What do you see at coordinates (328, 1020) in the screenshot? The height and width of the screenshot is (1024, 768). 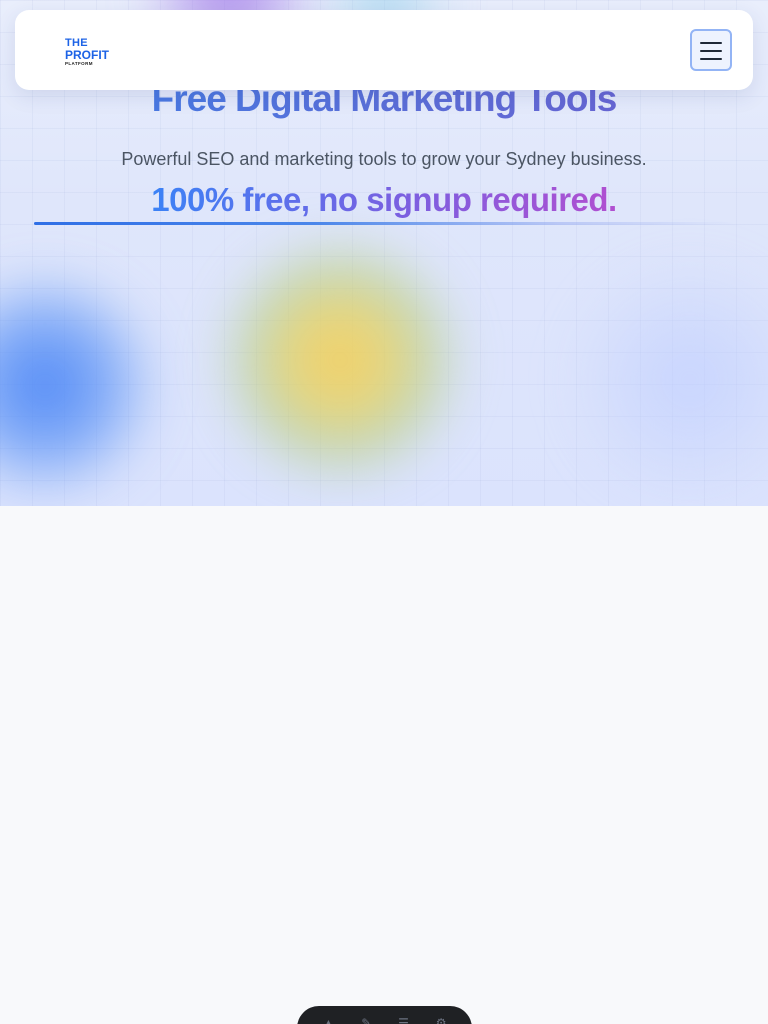 I see `toolbar-icon: ▲` at bounding box center [328, 1020].